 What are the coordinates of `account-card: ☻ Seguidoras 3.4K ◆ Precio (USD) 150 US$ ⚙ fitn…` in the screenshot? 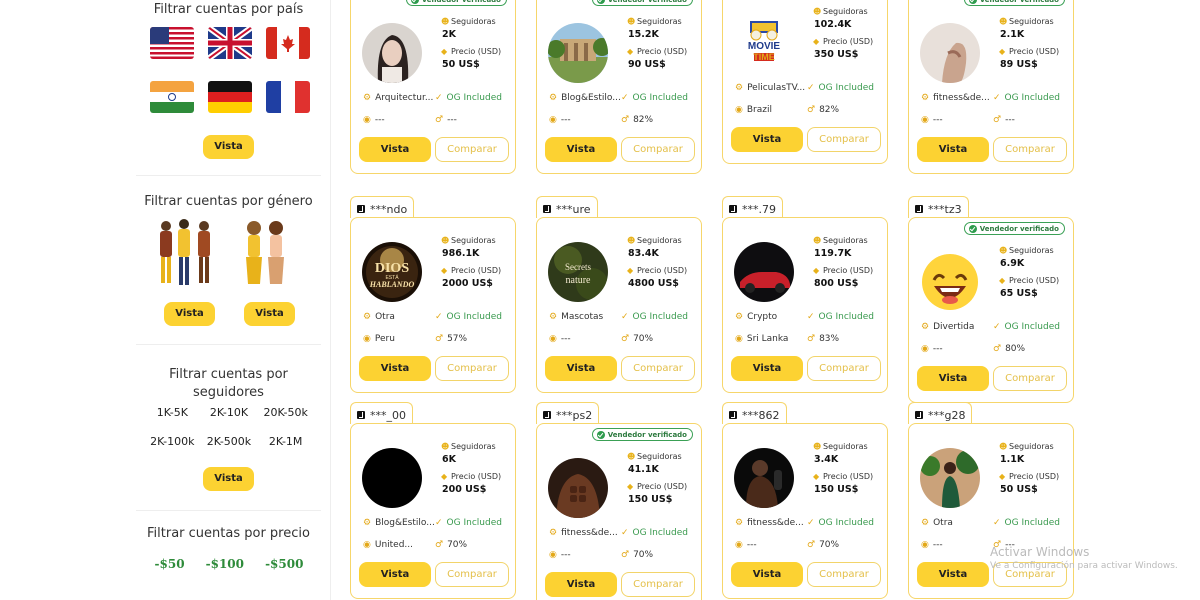 It's located at (805, 511).